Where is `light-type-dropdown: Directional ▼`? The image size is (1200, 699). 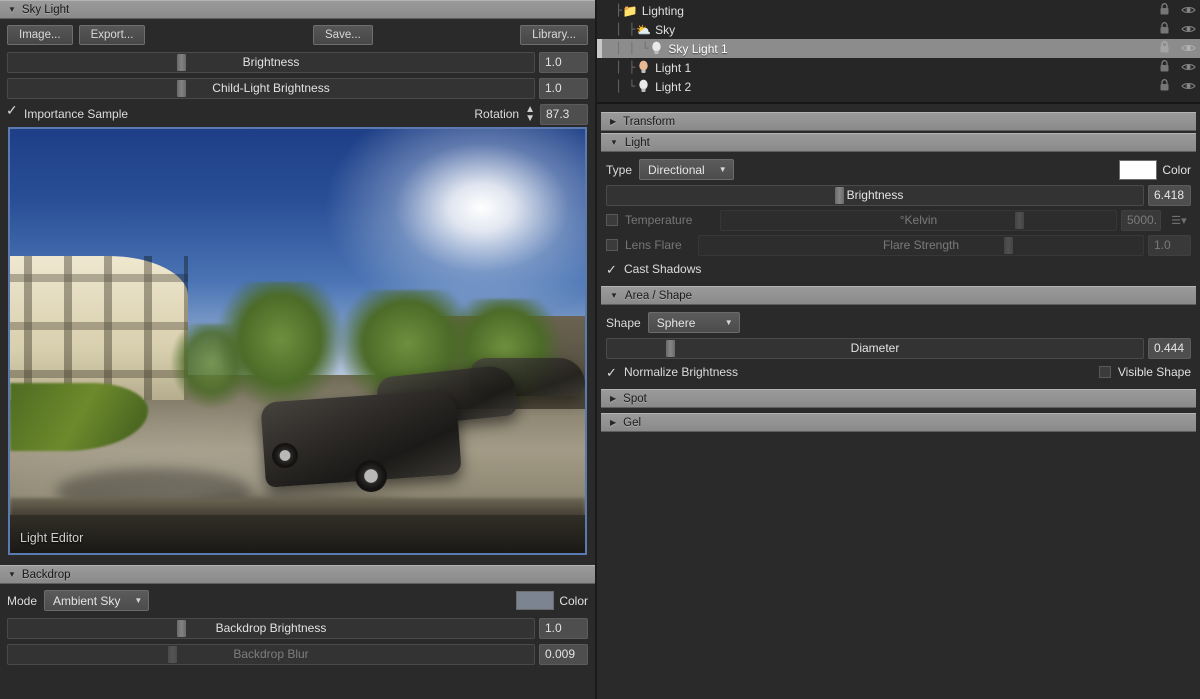
light-type-dropdown: Directional ▼ is located at coordinates (686, 169).